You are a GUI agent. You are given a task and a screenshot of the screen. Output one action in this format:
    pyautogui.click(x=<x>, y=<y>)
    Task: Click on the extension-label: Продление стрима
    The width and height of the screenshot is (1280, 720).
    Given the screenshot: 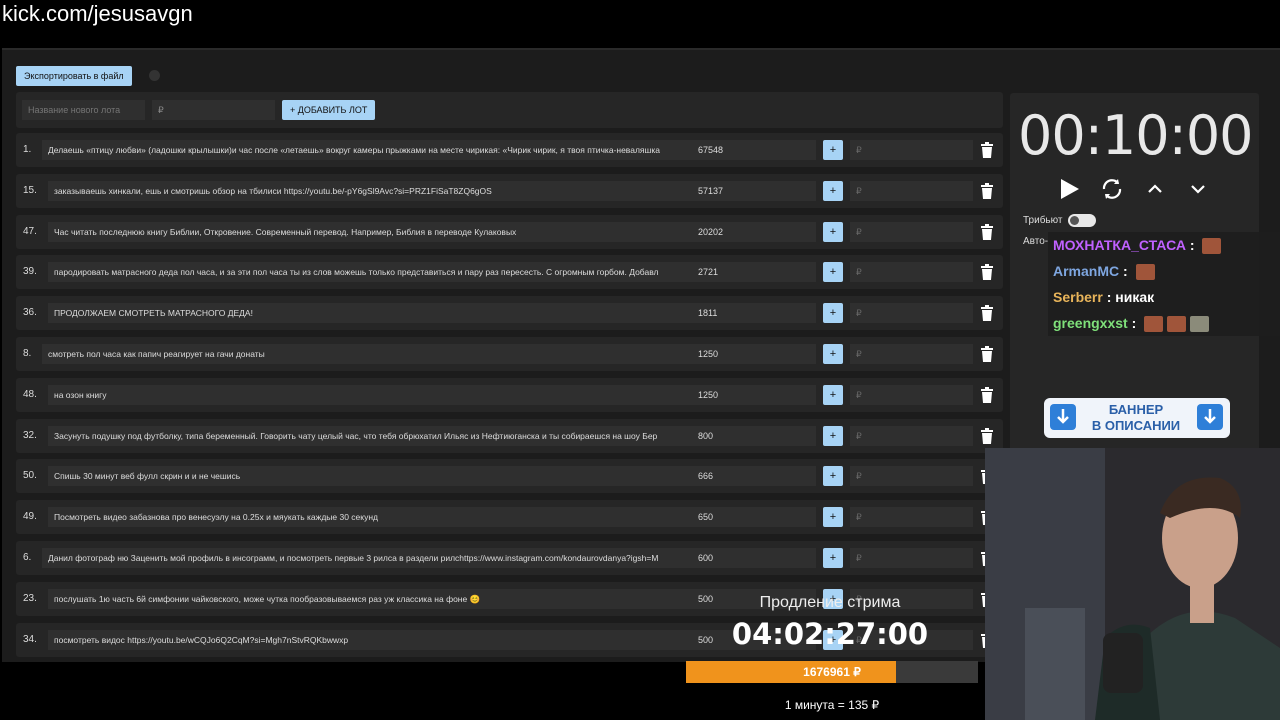 What is the action you would take?
    pyautogui.click(x=830, y=602)
    